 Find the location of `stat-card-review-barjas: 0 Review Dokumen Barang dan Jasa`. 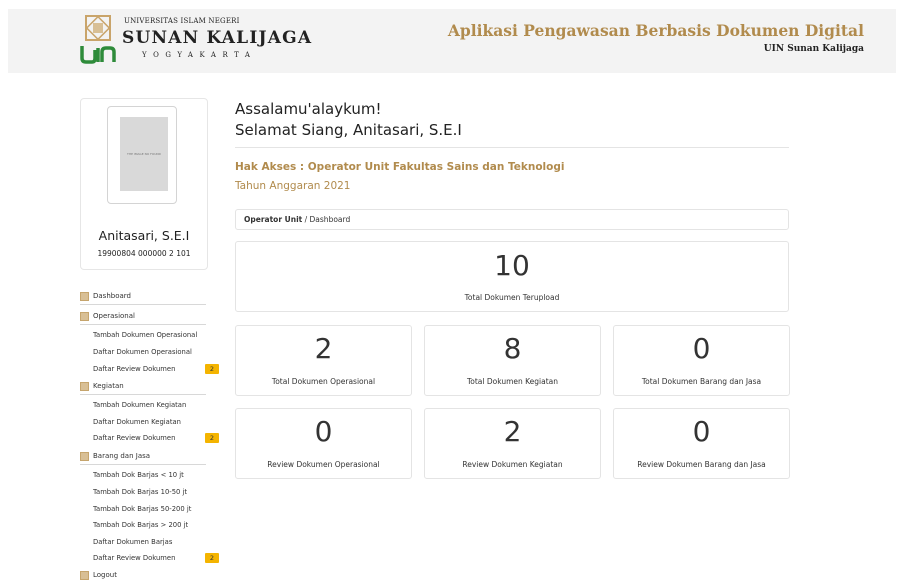

stat-card-review-barjas: 0 Review Dokumen Barang dan Jasa is located at coordinates (701, 443).